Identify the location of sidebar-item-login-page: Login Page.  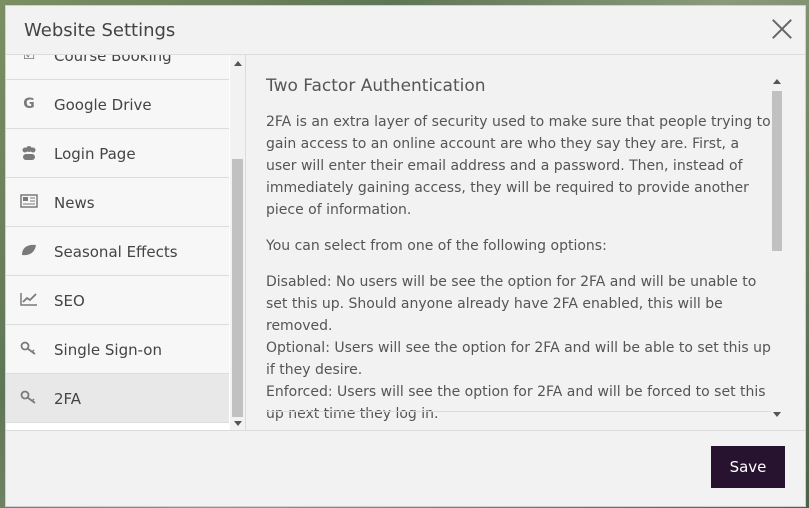
(117, 153).